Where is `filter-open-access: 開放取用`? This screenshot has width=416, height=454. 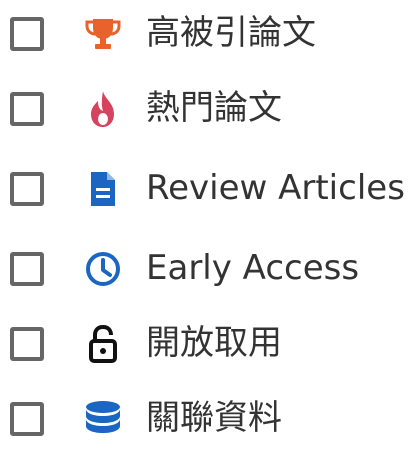
filter-open-access: 開放取用 is located at coordinates (208, 347).